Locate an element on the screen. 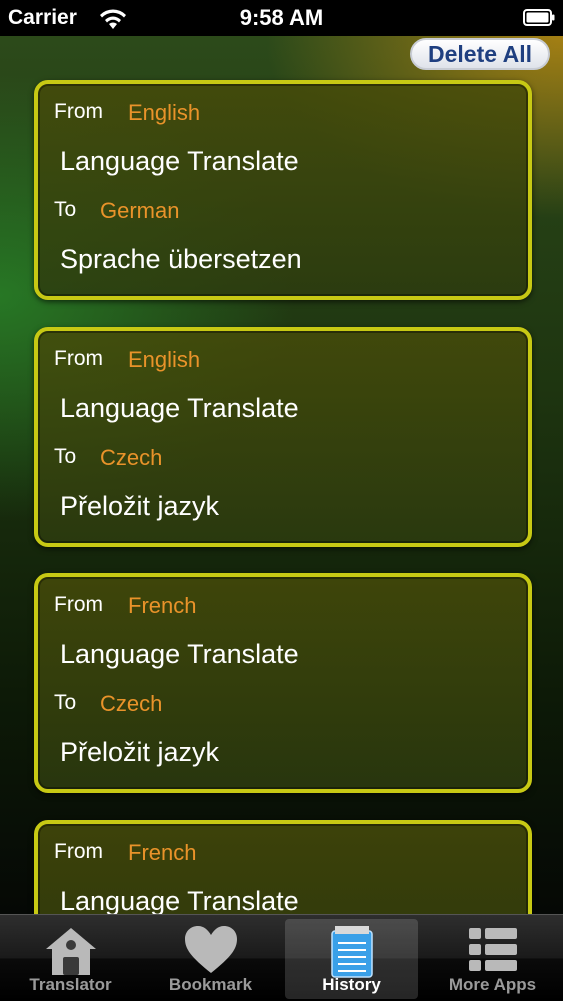 Image resolution: width=563 pixels, height=1001 pixels. list-icon is located at coordinates (492, 949).